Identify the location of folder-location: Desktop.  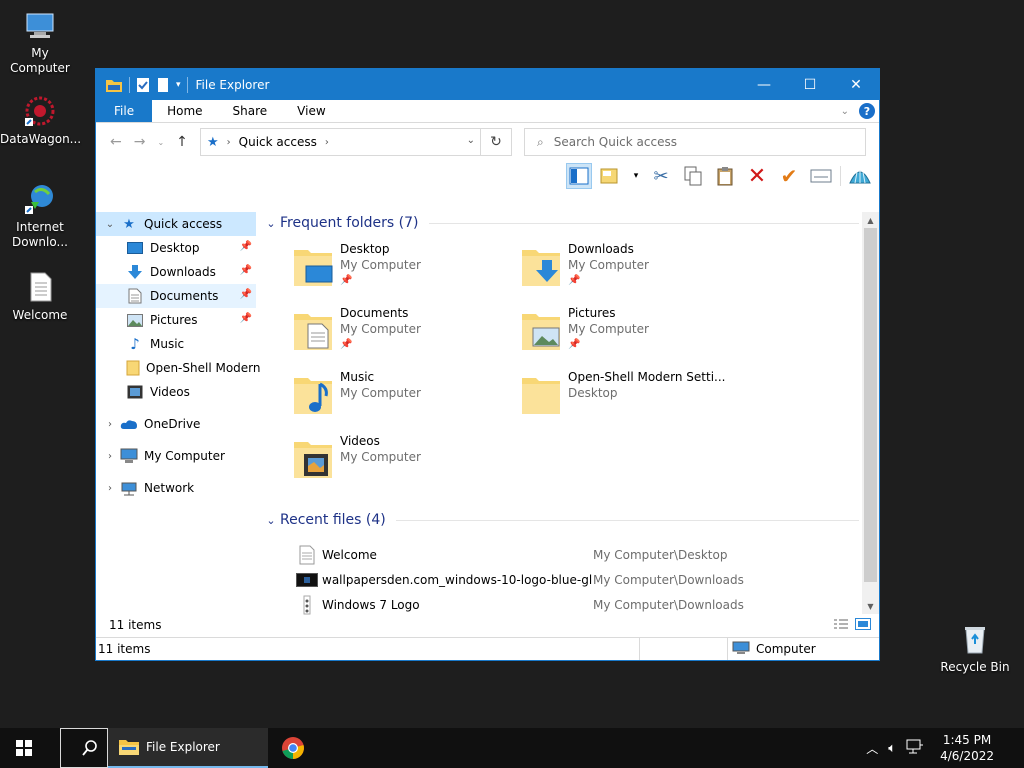
(593, 393).